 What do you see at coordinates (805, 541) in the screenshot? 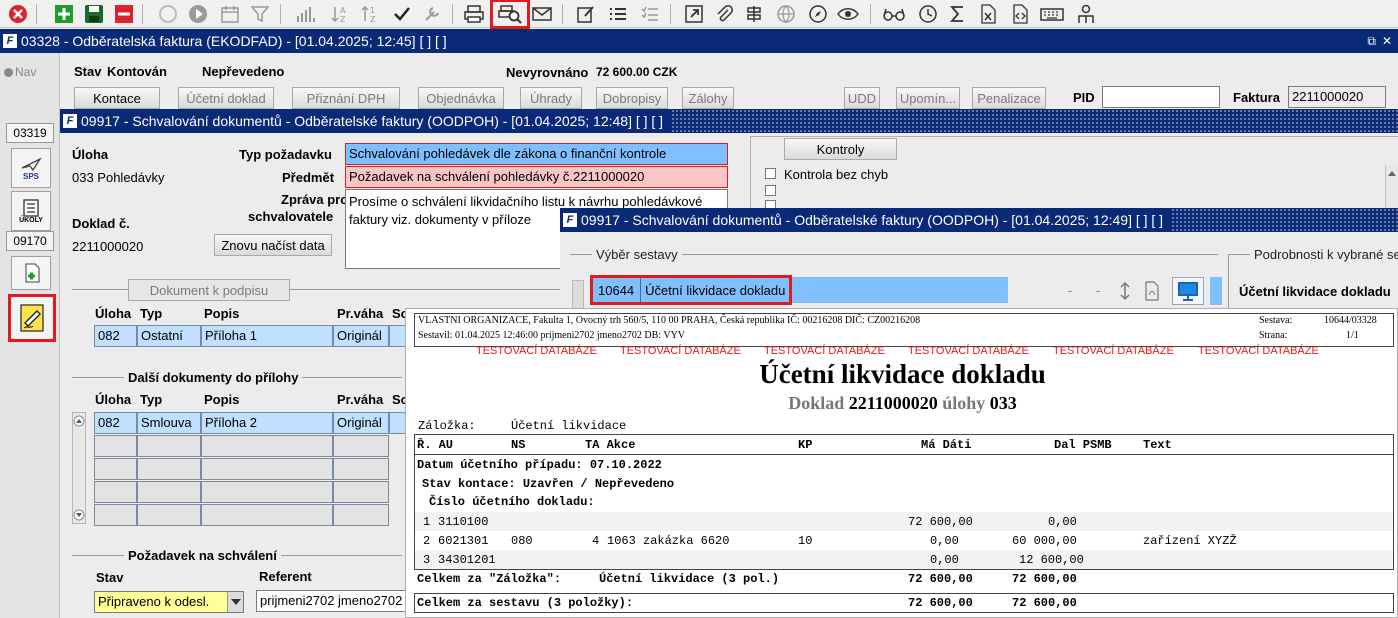
I see `row2-kp: 10` at bounding box center [805, 541].